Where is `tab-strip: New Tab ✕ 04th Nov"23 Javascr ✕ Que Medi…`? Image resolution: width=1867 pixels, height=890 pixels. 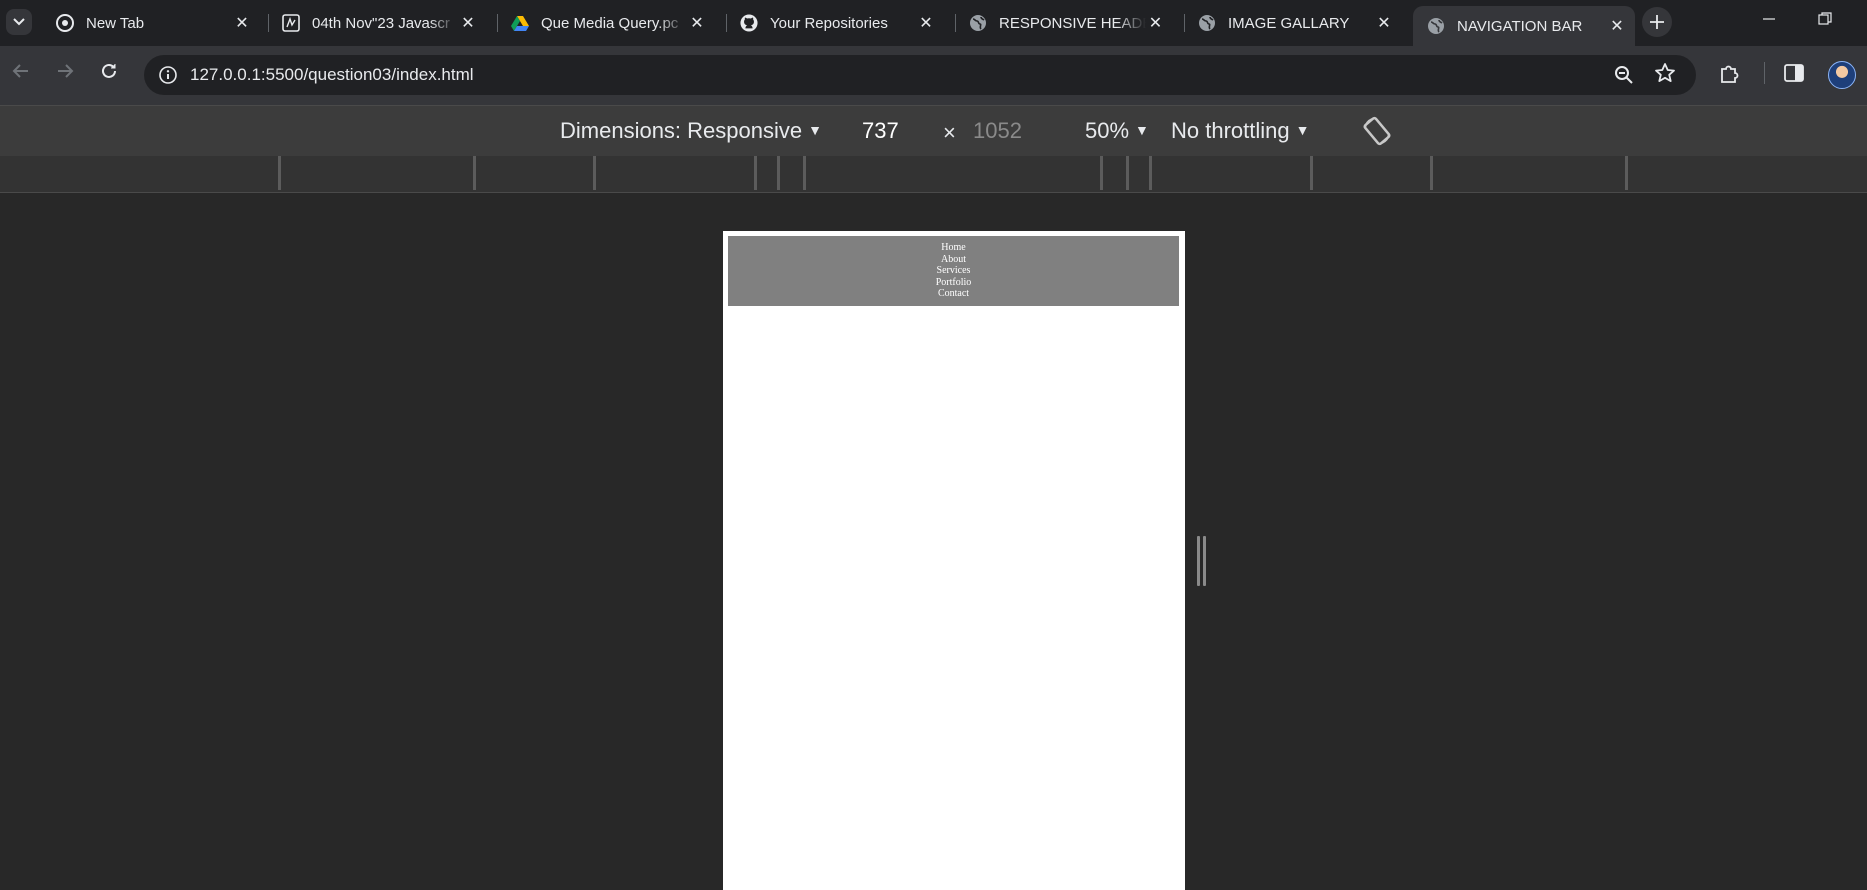 tab-strip: New Tab ✕ 04th Nov"23 Javascr ✕ Que Medi… is located at coordinates (933, 23).